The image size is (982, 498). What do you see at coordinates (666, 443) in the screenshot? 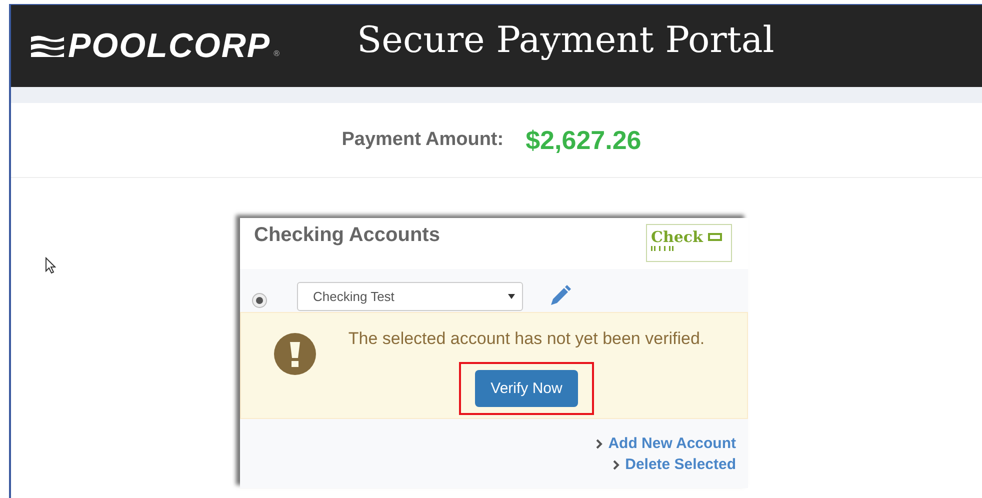
I see `action-link: Add New Account` at bounding box center [666, 443].